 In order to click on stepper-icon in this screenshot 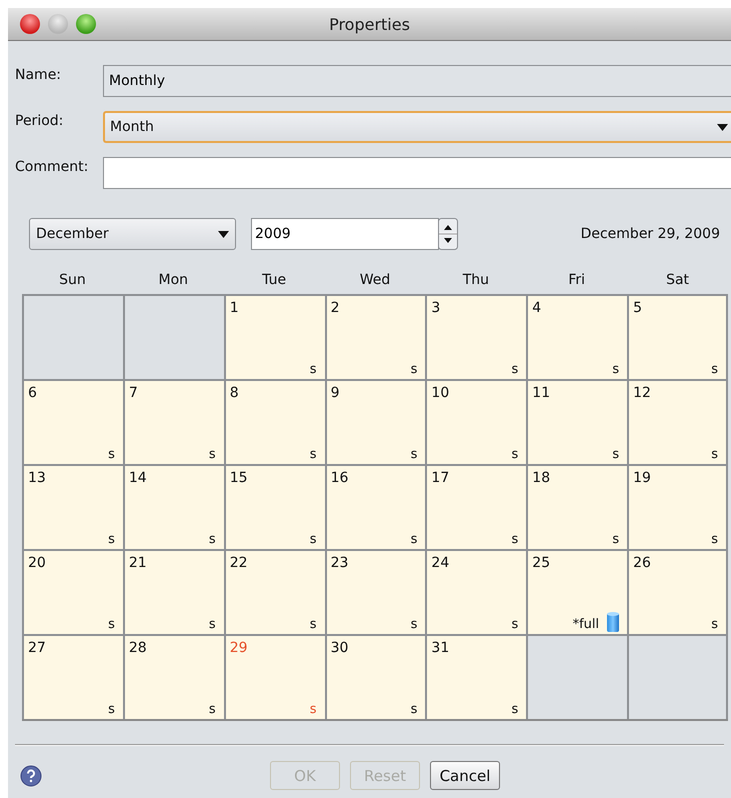, I will do `click(448, 234)`.